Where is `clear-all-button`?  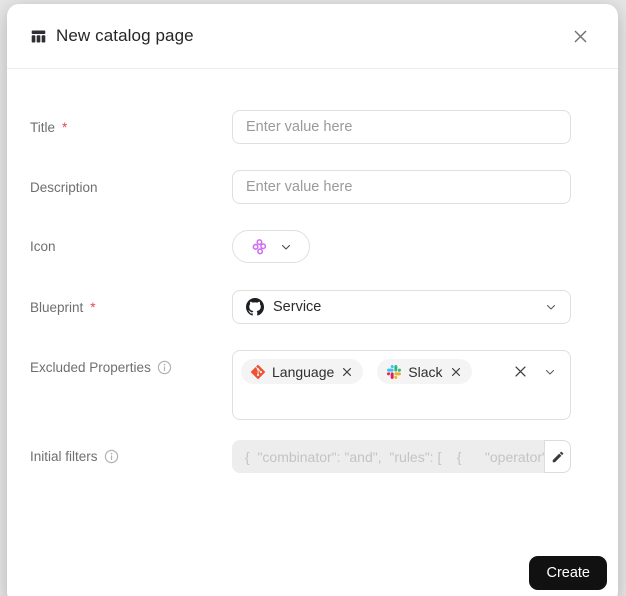 clear-all-button is located at coordinates (520, 371).